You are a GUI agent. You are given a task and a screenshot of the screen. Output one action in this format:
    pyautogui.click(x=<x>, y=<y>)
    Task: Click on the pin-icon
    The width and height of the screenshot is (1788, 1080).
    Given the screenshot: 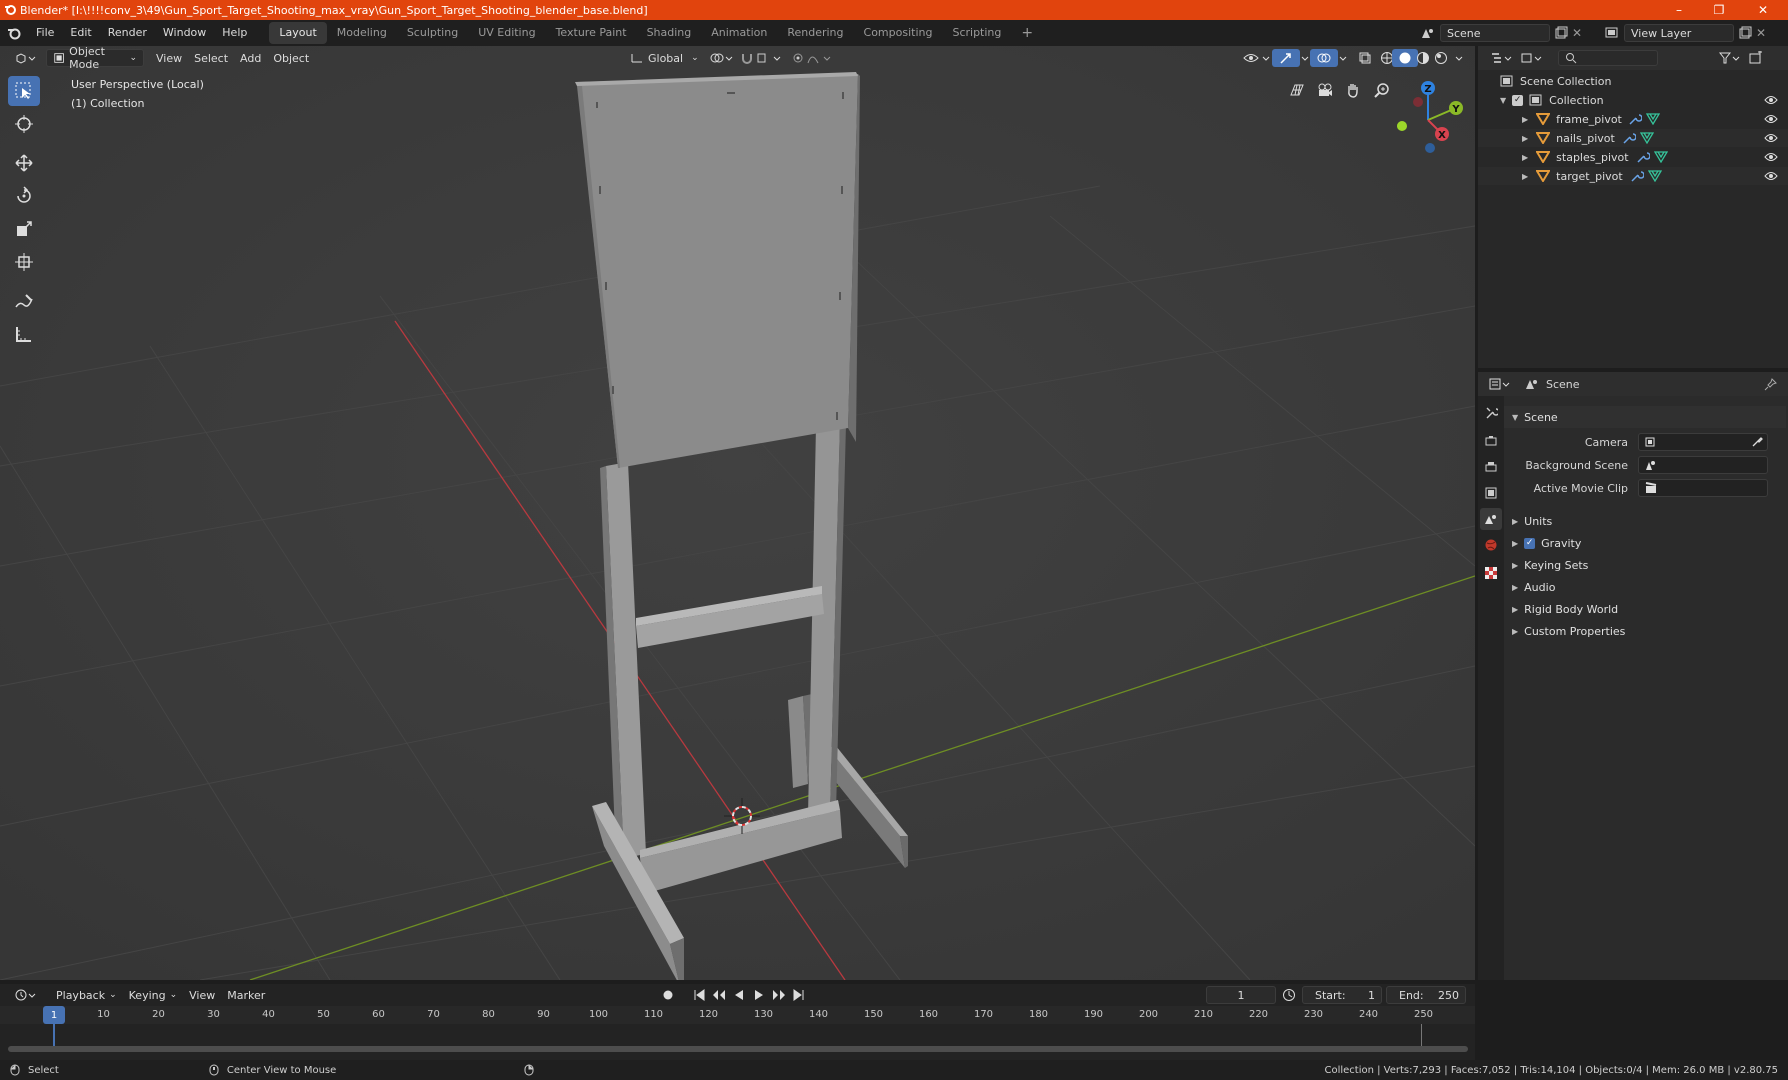 What is the action you would take?
    pyautogui.click(x=1771, y=384)
    